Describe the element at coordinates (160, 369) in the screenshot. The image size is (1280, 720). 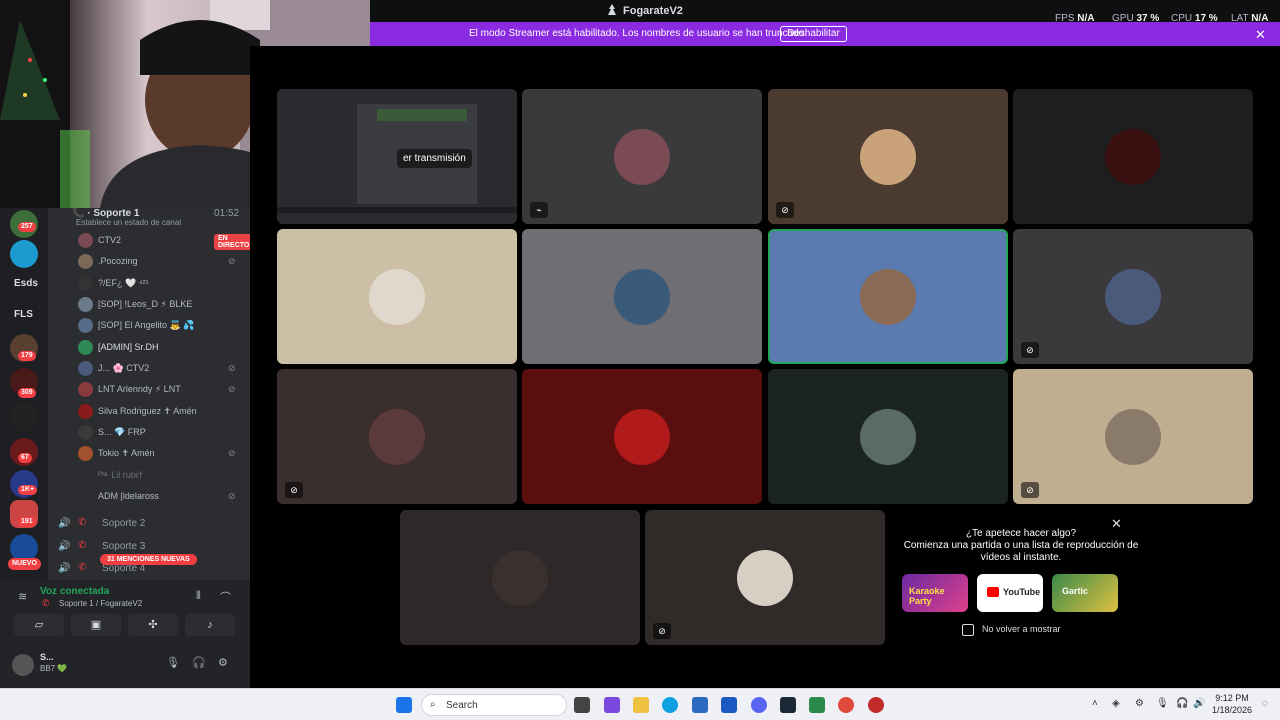
I see `voice-member: J... 🌸 CTV2 ⊘` at that location.